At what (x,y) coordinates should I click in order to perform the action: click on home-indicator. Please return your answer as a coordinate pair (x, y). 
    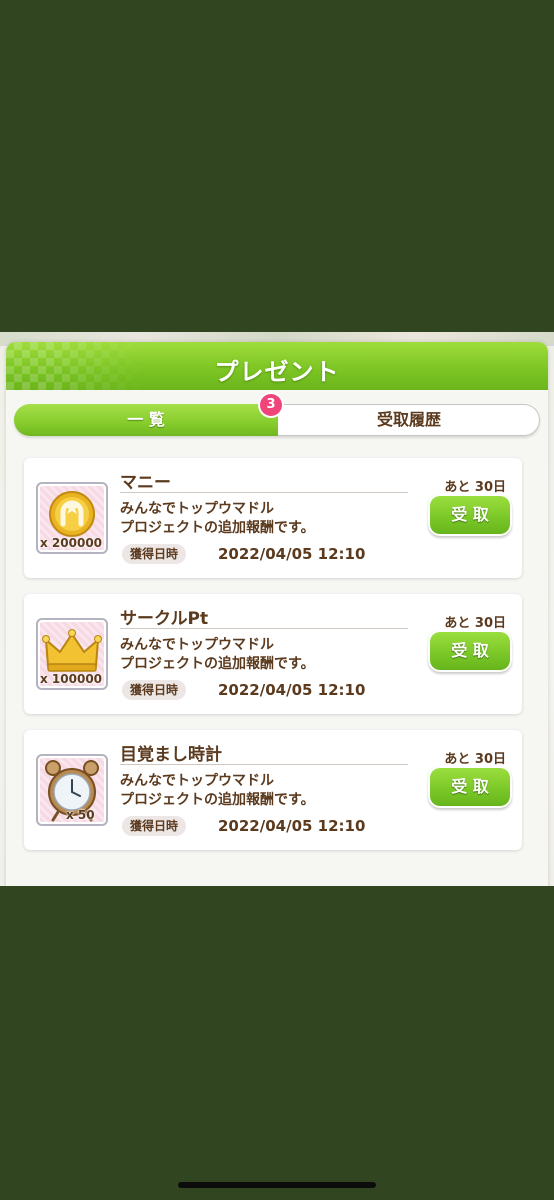
    Looking at the image, I should click on (277, 1185).